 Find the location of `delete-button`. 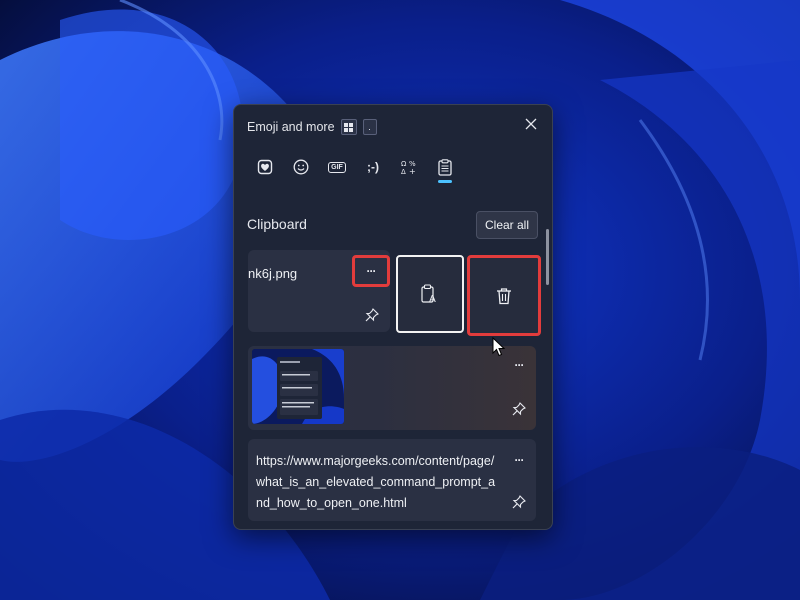

delete-button is located at coordinates (504, 295).